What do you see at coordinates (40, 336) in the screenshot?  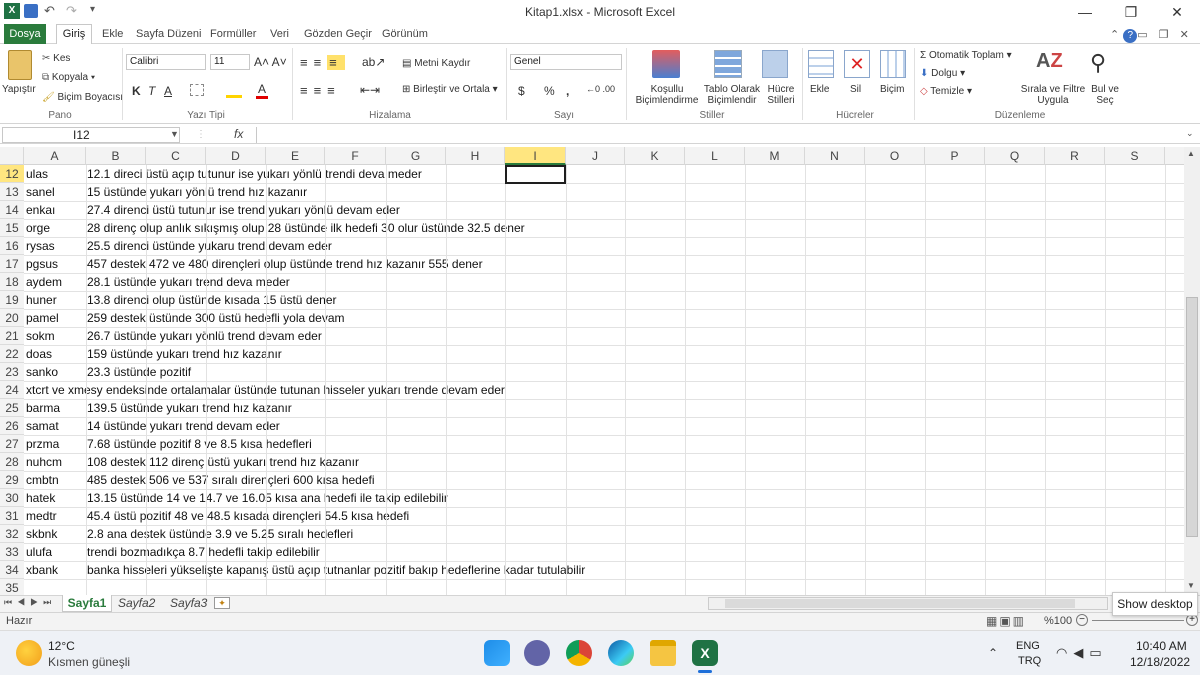 I see `cell-a: sokm` at bounding box center [40, 336].